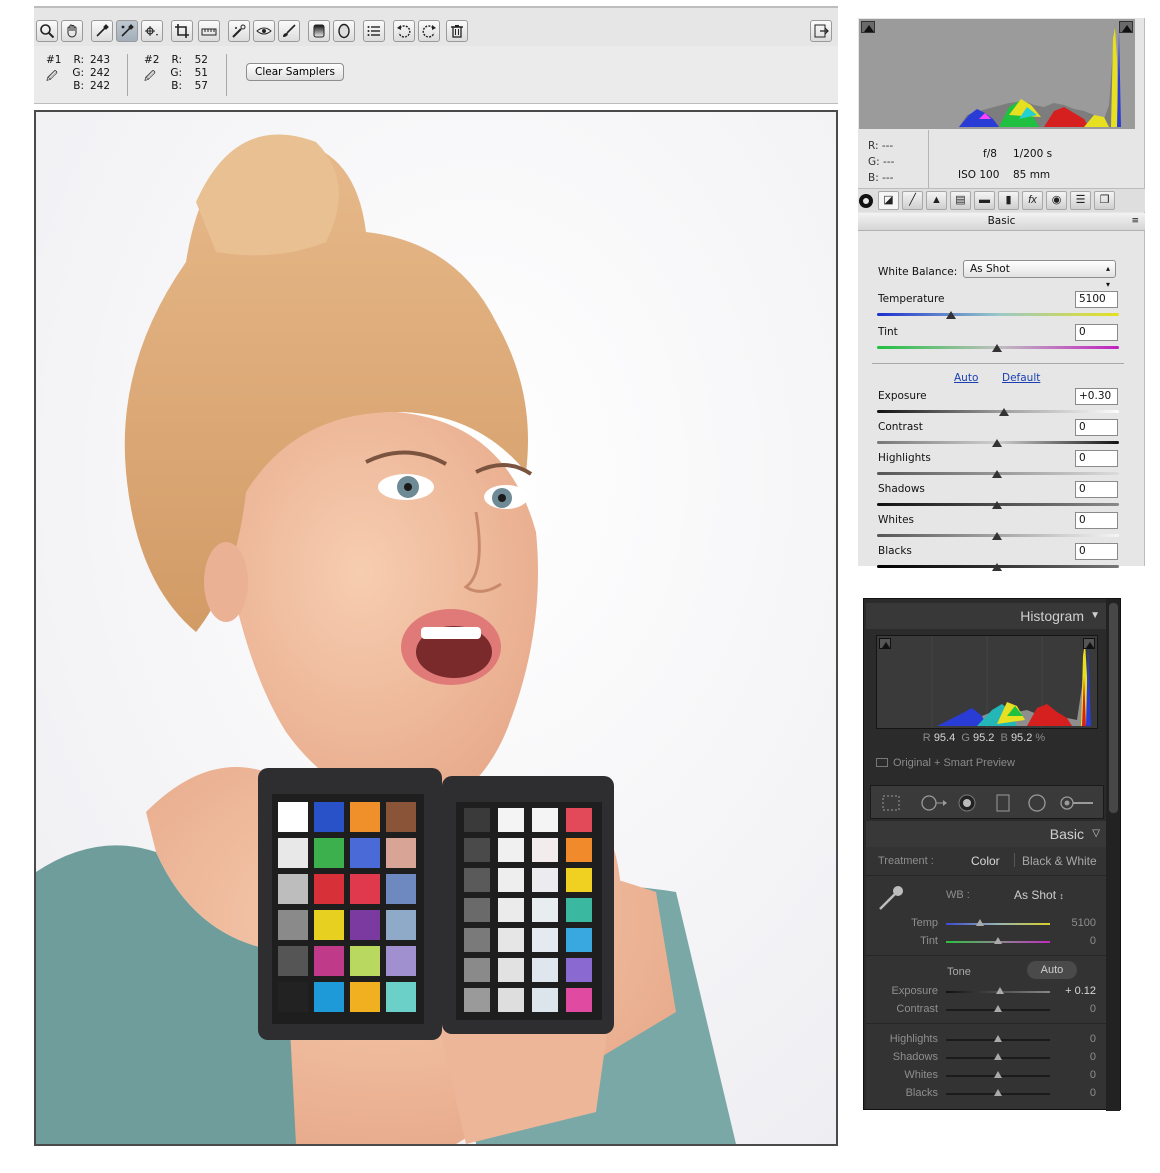 Image resolution: width=1160 pixels, height=1173 pixels. Describe the element at coordinates (998, 314) in the screenshot. I see `temperature-slider` at that location.